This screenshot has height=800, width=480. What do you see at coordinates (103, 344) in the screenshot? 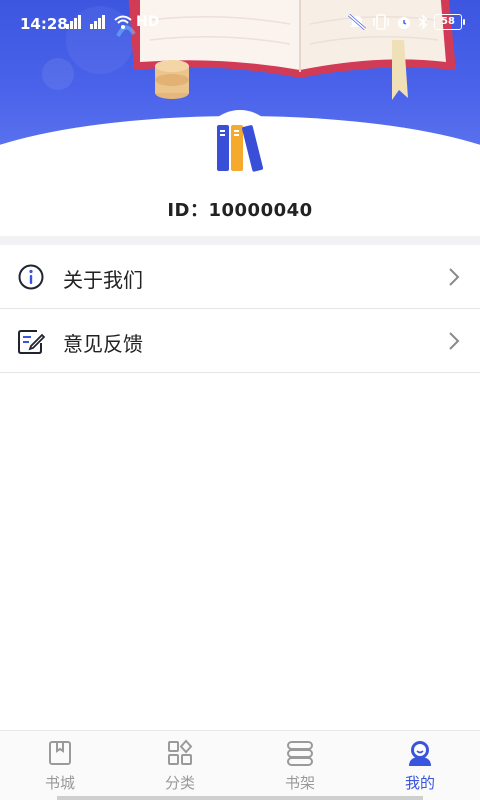
I see `menu-item-label: 意见反馈` at bounding box center [103, 344].